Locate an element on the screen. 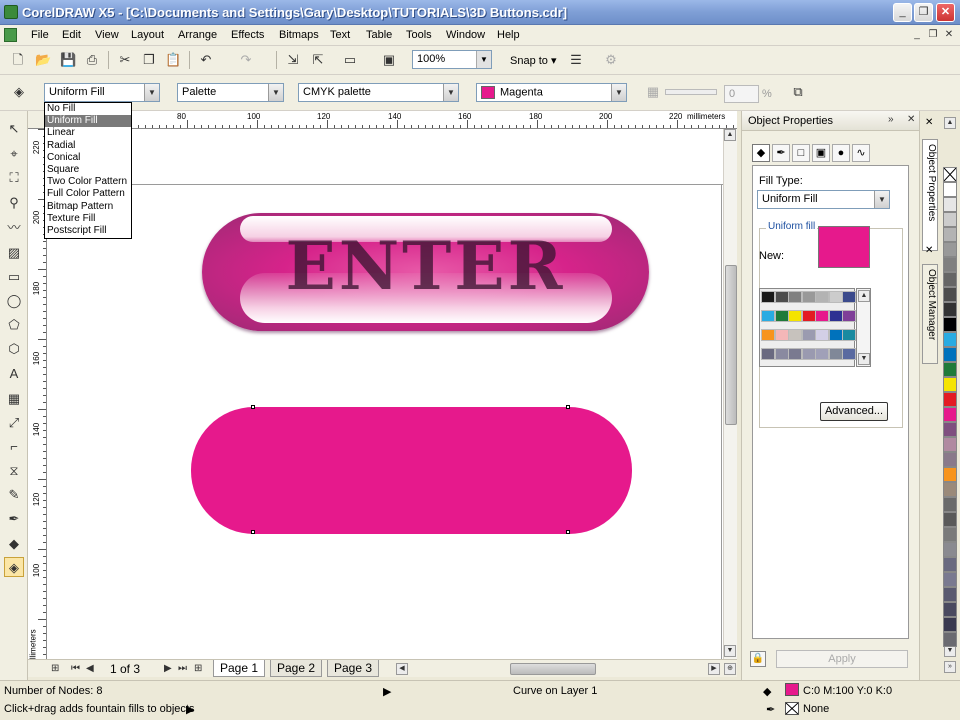 This screenshot has height=720, width=960. internet-tab-icon: ● is located at coordinates (841, 153).